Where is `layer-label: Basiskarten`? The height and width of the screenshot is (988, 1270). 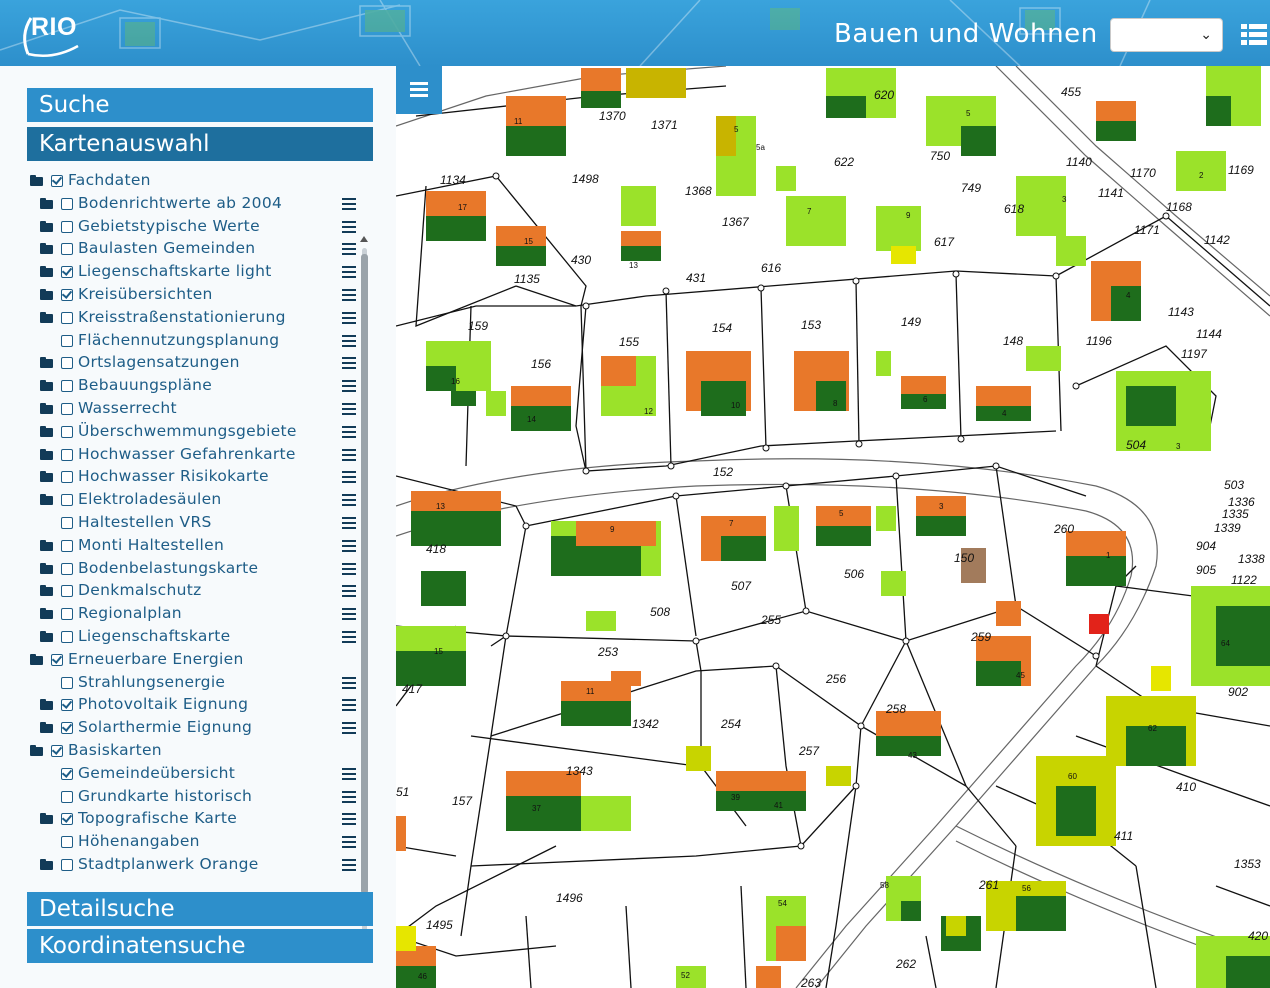 layer-label: Basiskarten is located at coordinates (115, 750).